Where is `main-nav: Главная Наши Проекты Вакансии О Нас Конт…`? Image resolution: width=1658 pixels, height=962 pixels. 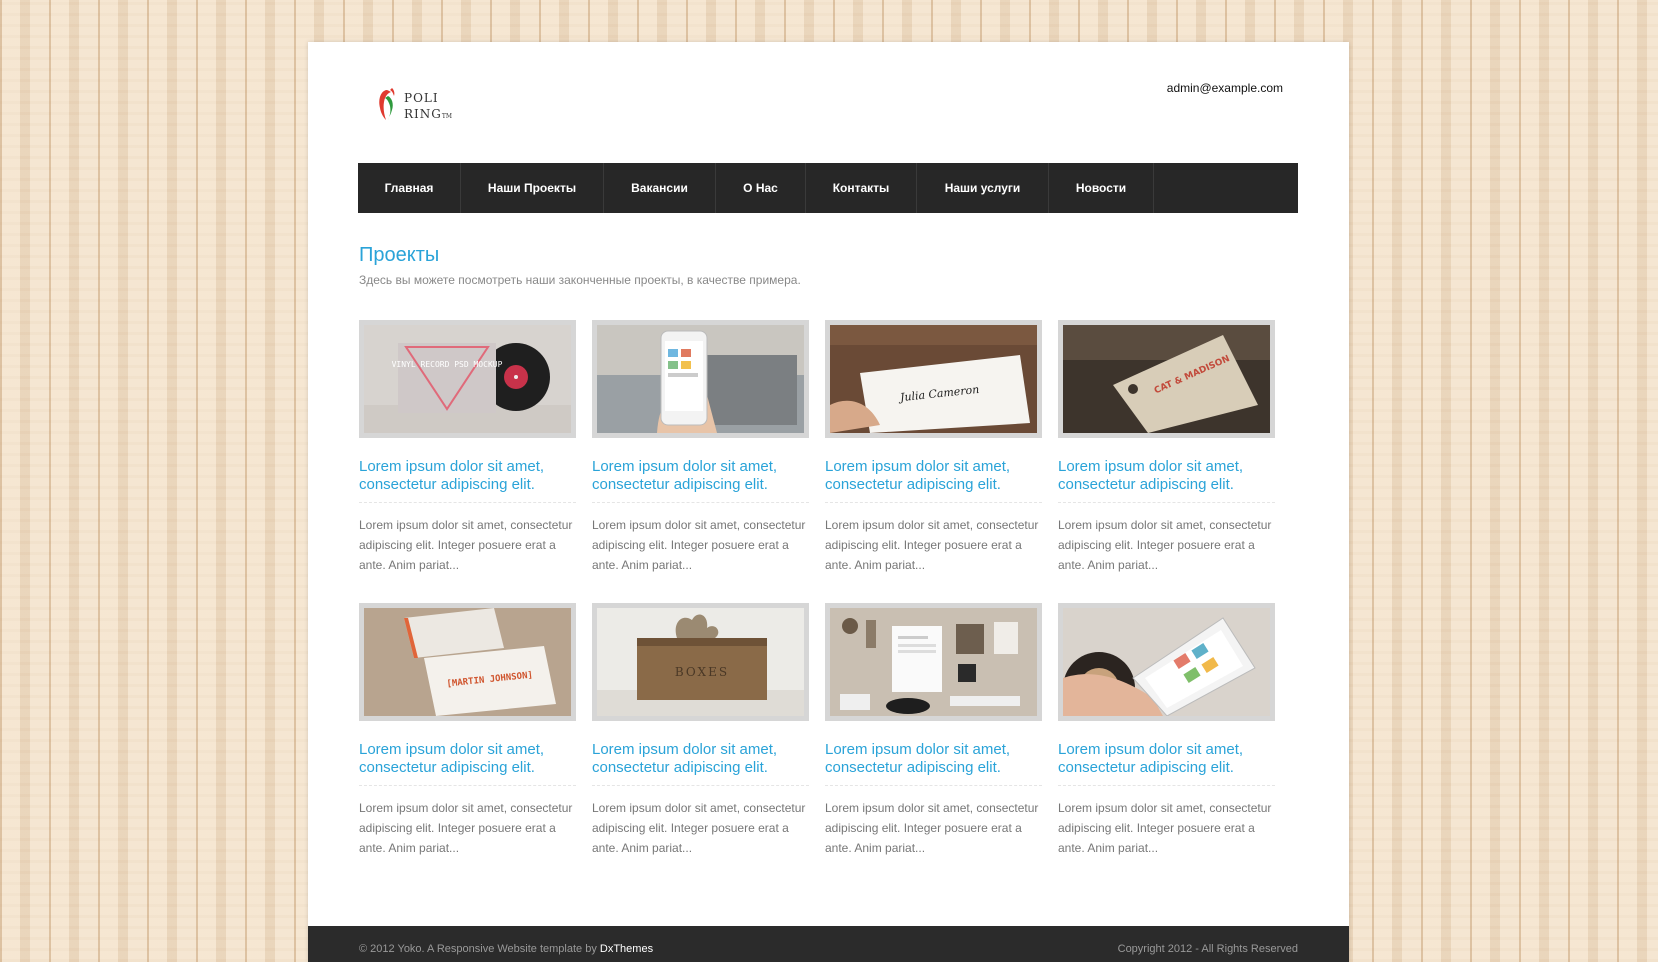
main-nav: Главная Наши Проекты Вакансии О Нас Конт… is located at coordinates (828, 188).